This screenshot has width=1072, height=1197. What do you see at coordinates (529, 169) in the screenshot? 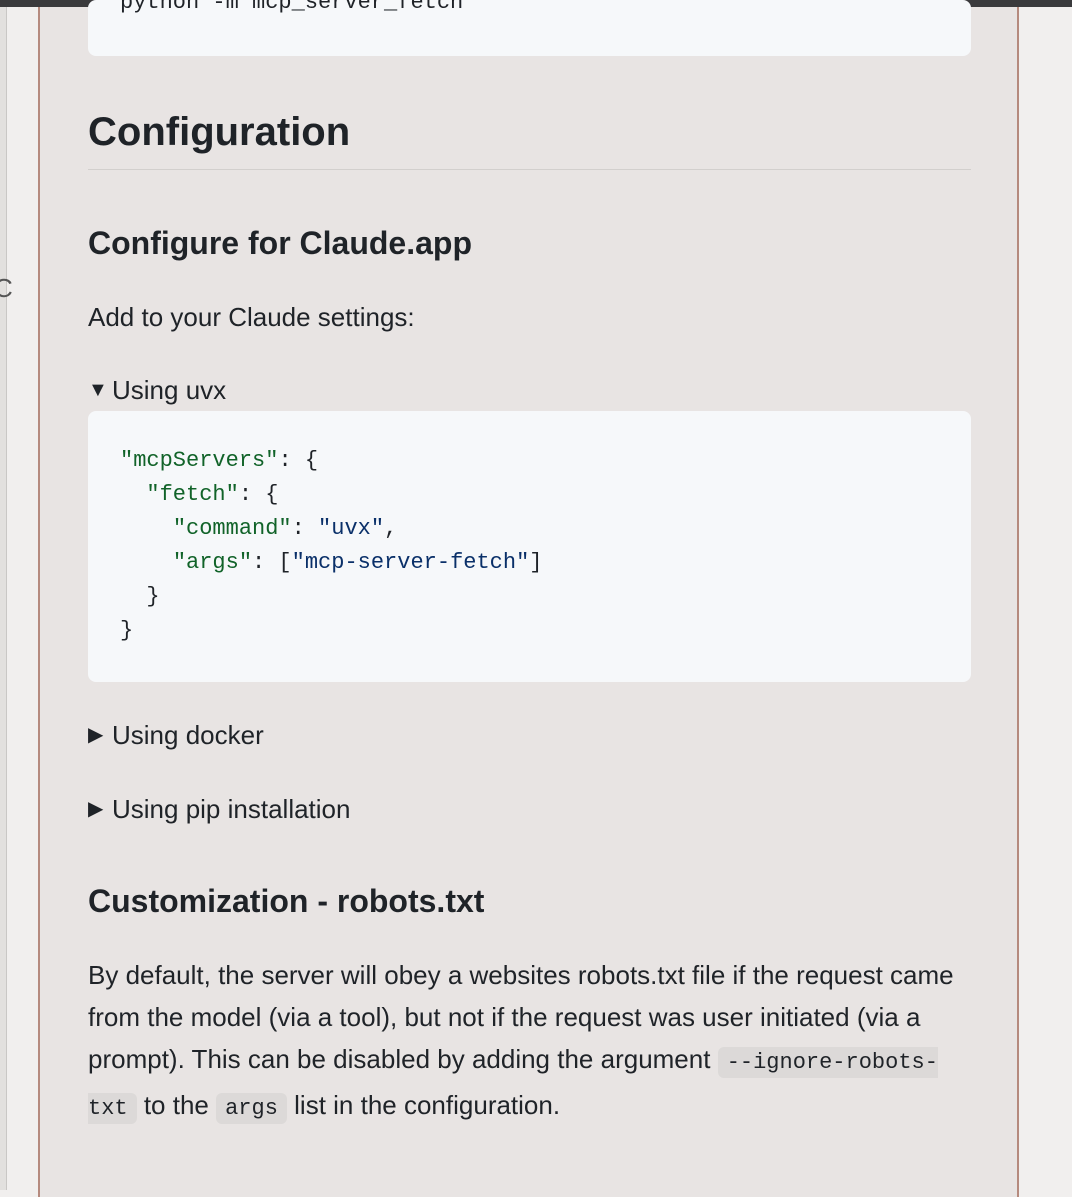
I see `heading-divider` at bounding box center [529, 169].